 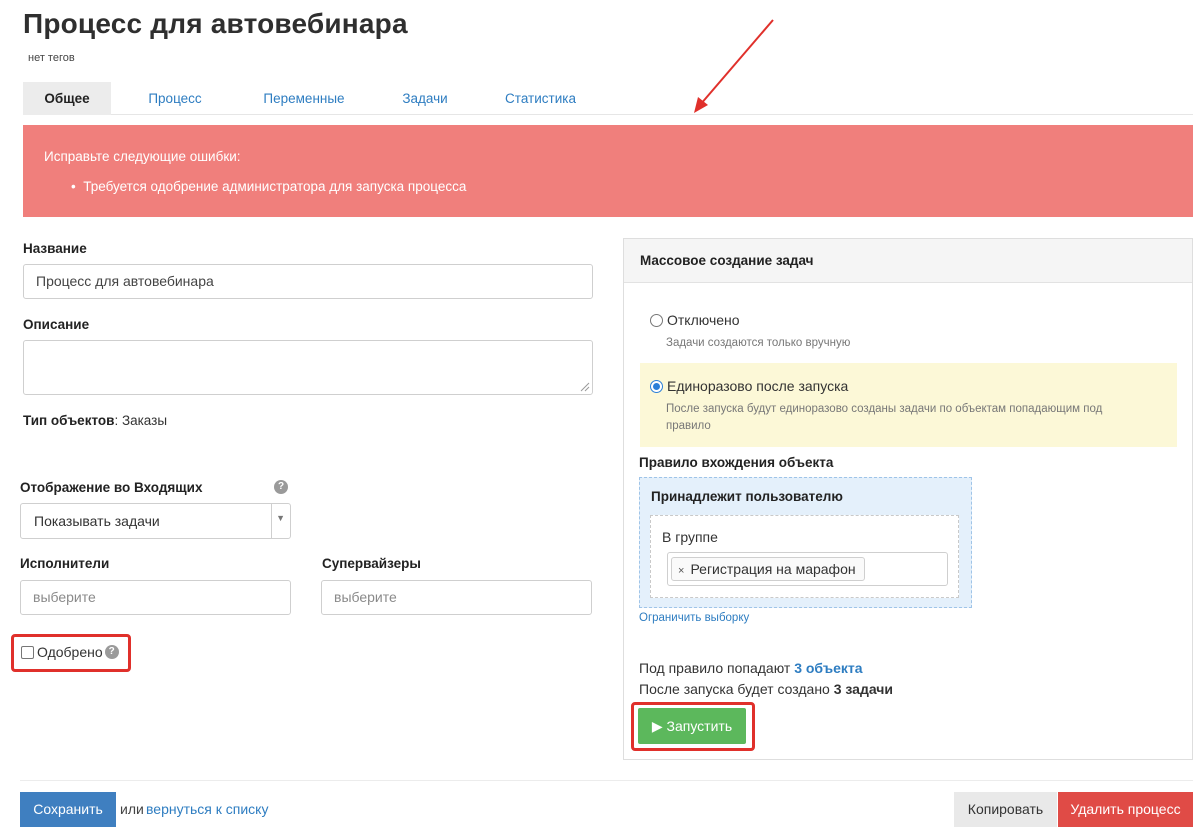 What do you see at coordinates (540, 98) in the screenshot?
I see `tab-statistics: Статистика` at bounding box center [540, 98].